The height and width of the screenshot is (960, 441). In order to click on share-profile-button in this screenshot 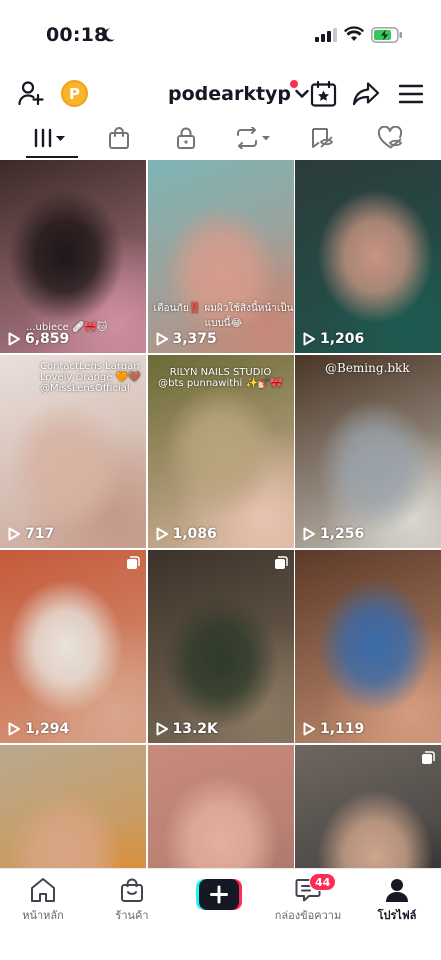, I will do `click(366, 94)`.